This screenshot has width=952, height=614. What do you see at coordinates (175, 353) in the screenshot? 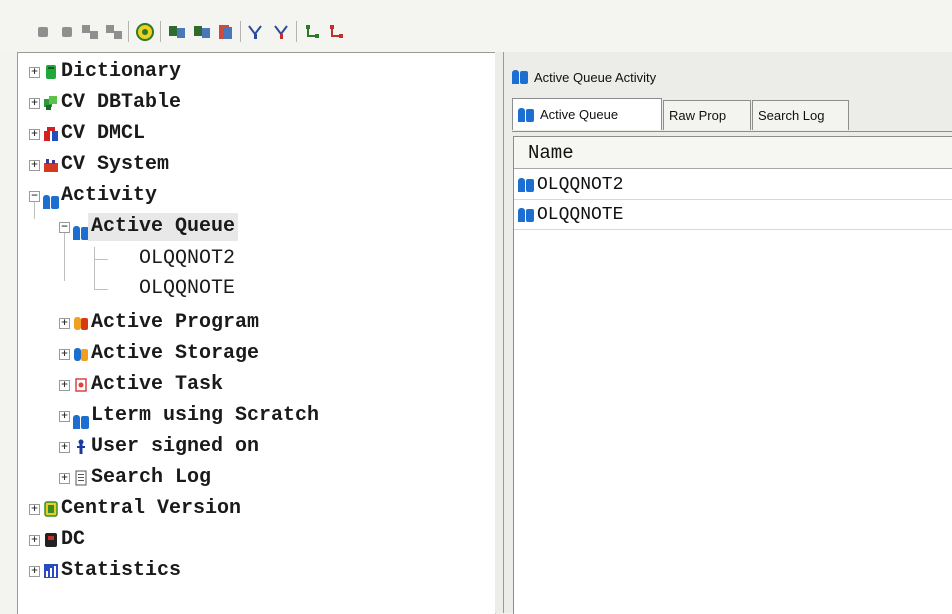
I see `tree-item-label: Active Storage` at bounding box center [175, 353].